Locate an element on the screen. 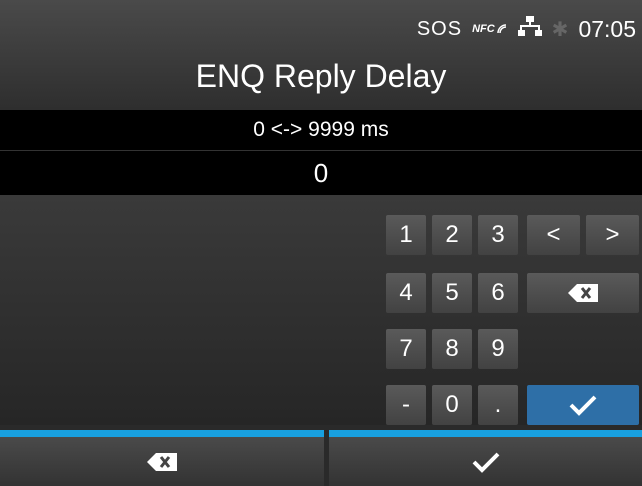 Image resolution: width=642 pixels, height=486 pixels. bottom-bar is located at coordinates (321, 458).